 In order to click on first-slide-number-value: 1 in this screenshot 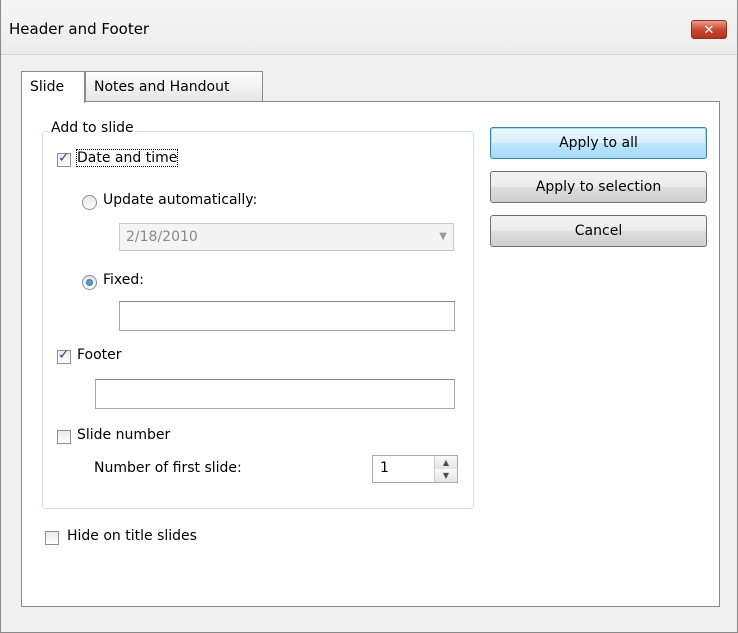, I will do `click(384, 468)`.